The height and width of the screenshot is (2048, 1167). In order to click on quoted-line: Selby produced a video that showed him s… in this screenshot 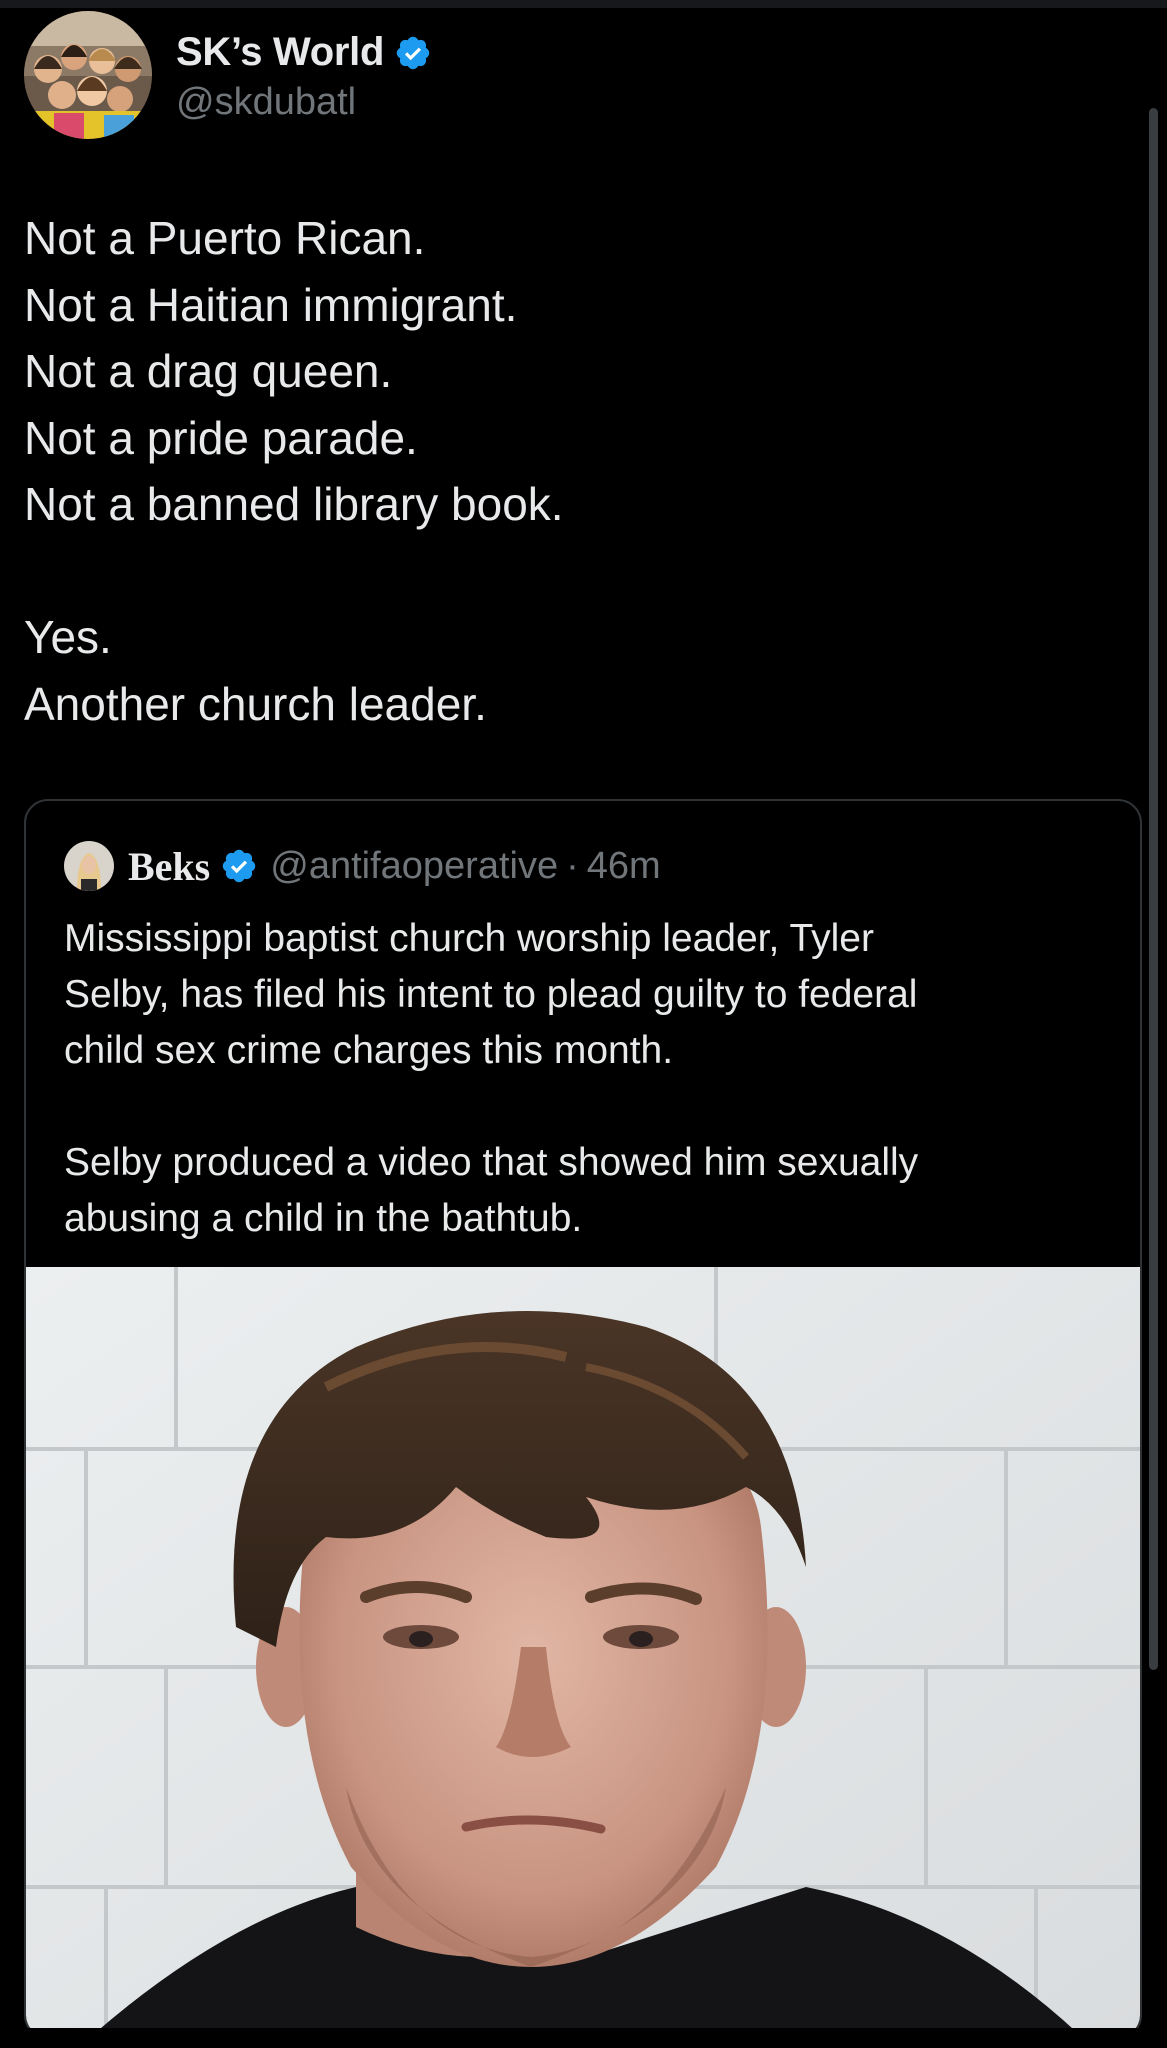, I will do `click(491, 1162)`.